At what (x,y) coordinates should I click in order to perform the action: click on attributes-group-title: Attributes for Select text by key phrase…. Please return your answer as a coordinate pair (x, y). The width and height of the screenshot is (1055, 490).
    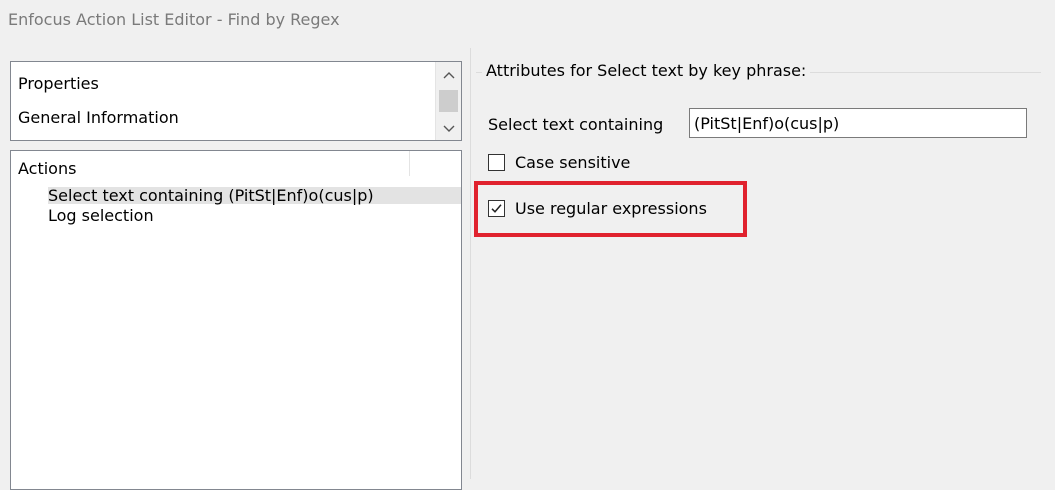
    Looking at the image, I should click on (646, 70).